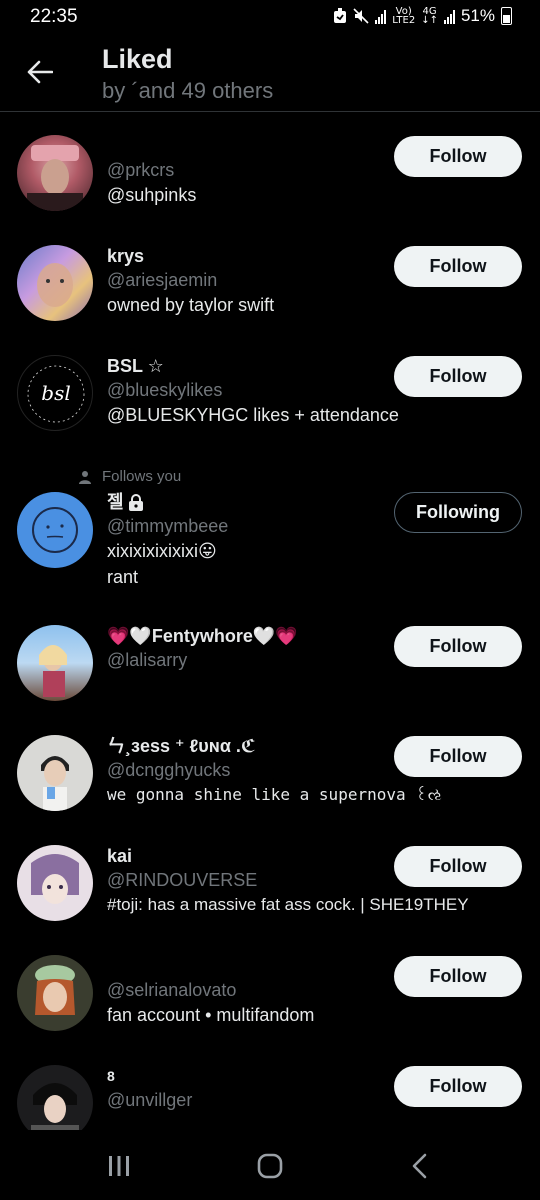 The image size is (540, 1200). What do you see at coordinates (270, 73) in the screenshot?
I see `header: Liked by ´and 49 others` at bounding box center [270, 73].